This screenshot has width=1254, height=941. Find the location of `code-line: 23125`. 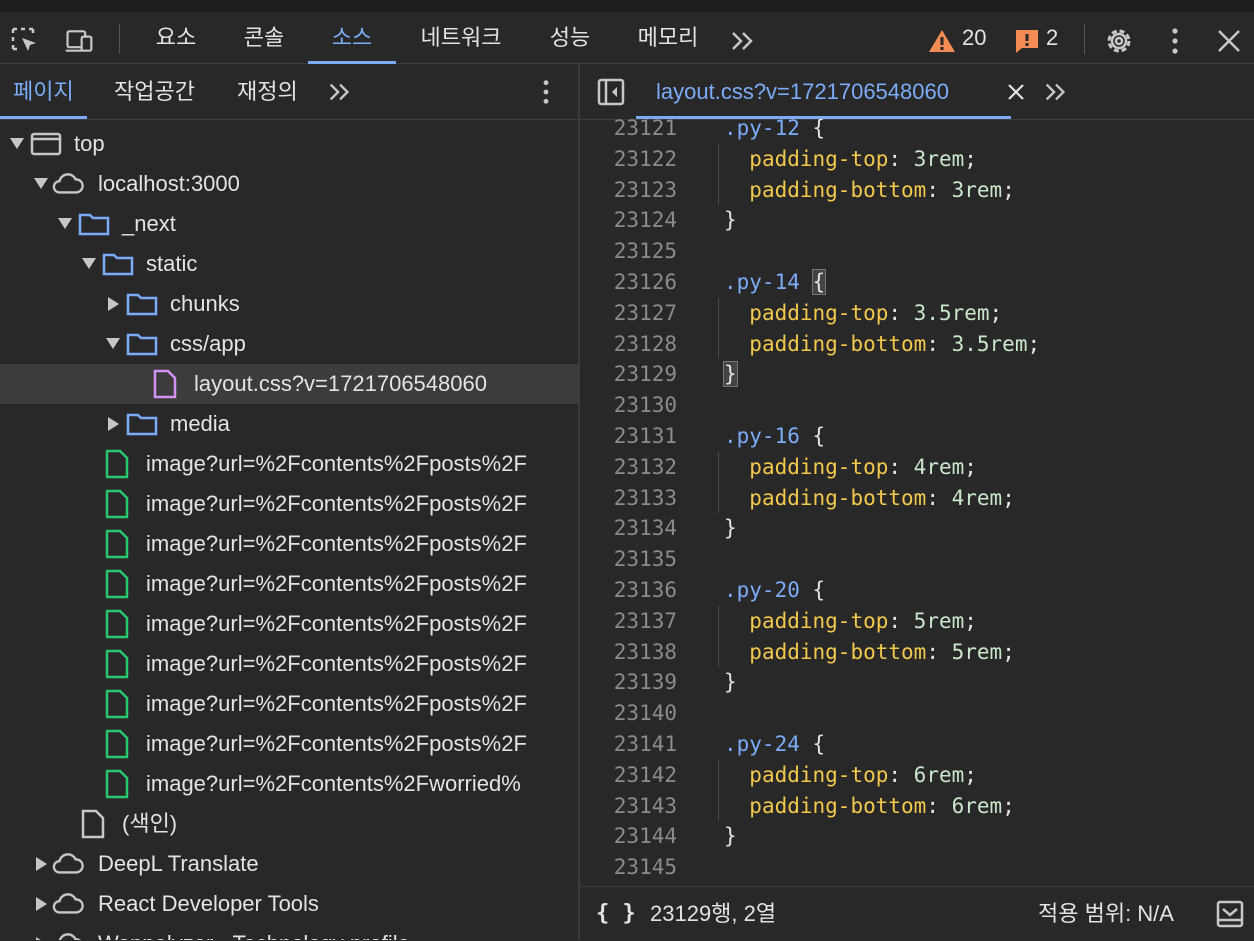

code-line: 23125 is located at coordinates (917, 251).